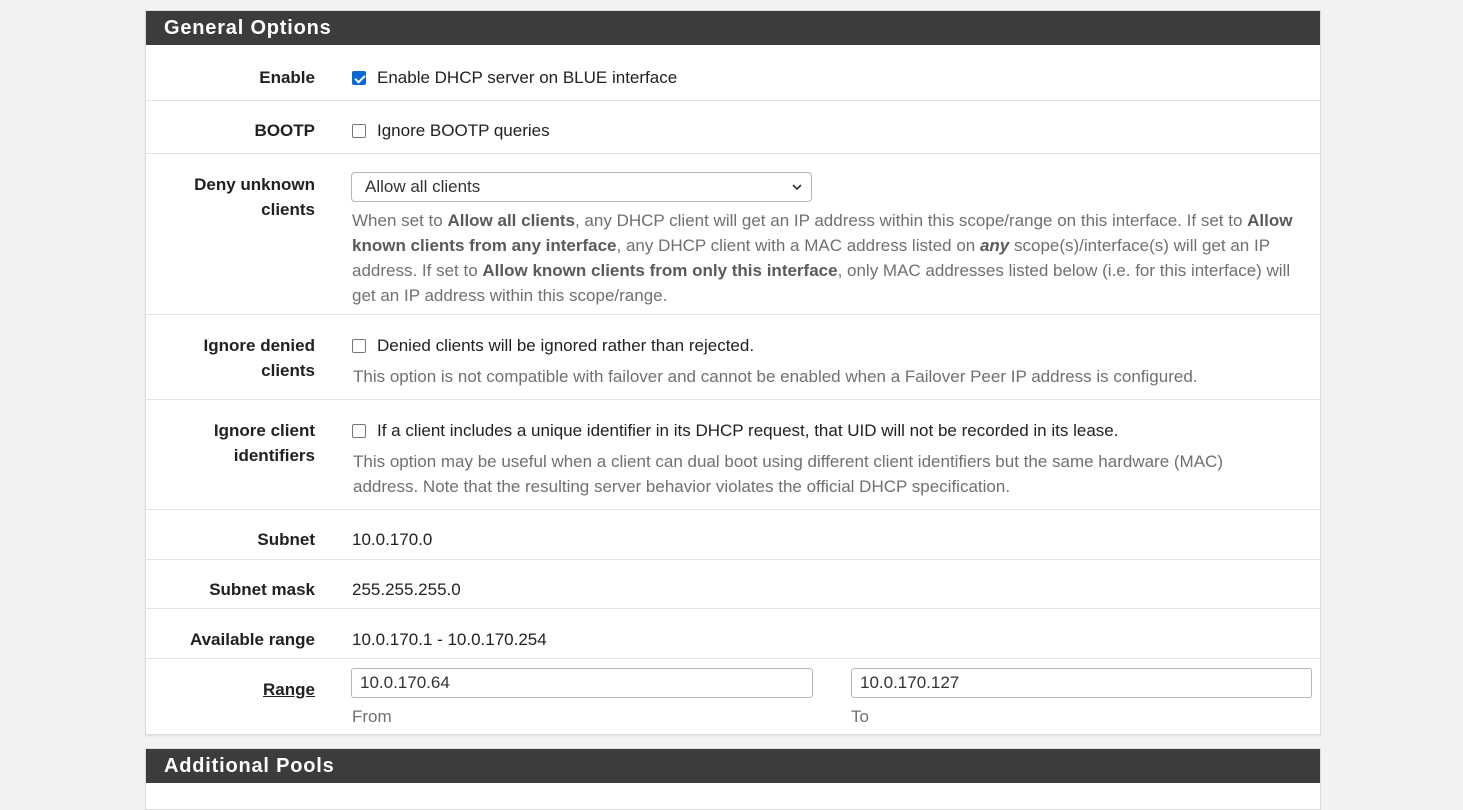  I want to click on enable-checkbox-text: Enable DHCP server on BLUE interface, so click(527, 77).